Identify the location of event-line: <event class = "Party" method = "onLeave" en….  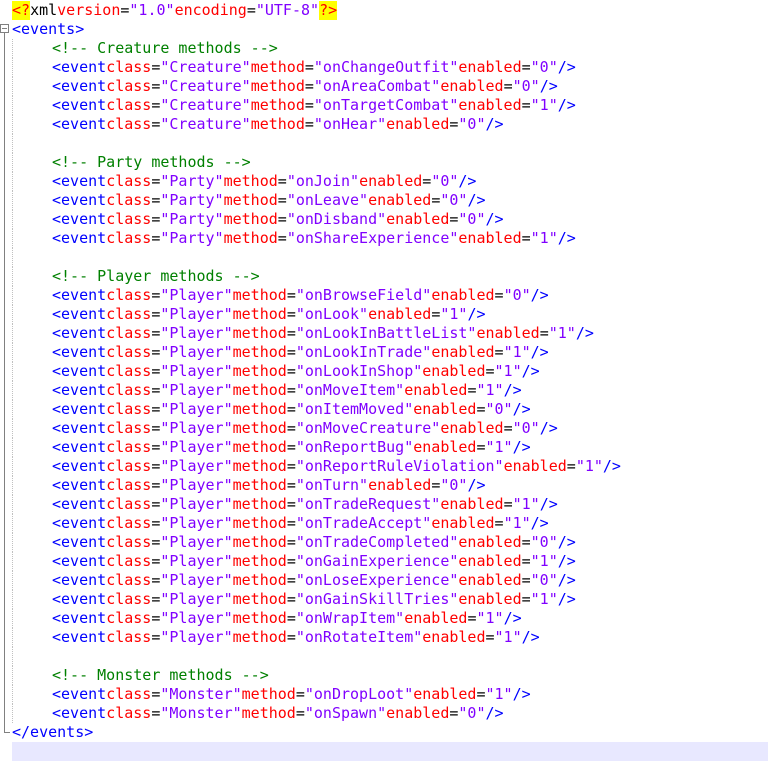
(390, 200).